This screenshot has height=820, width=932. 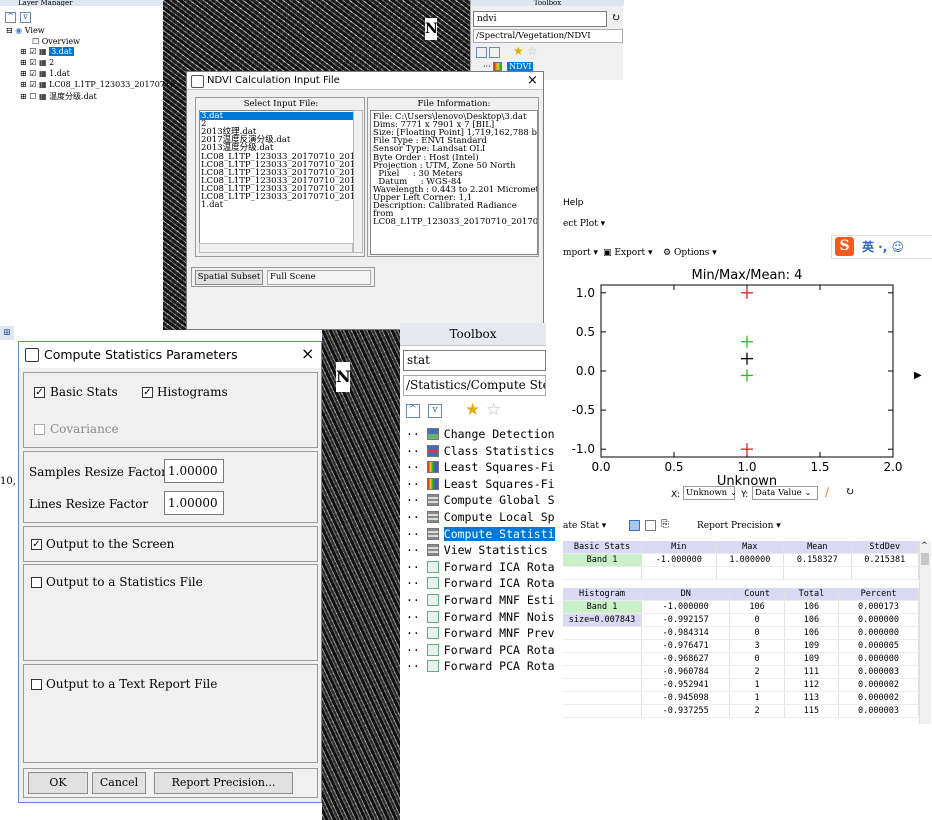 I want to click on pin-icon: ⊞, so click(x=7, y=333).